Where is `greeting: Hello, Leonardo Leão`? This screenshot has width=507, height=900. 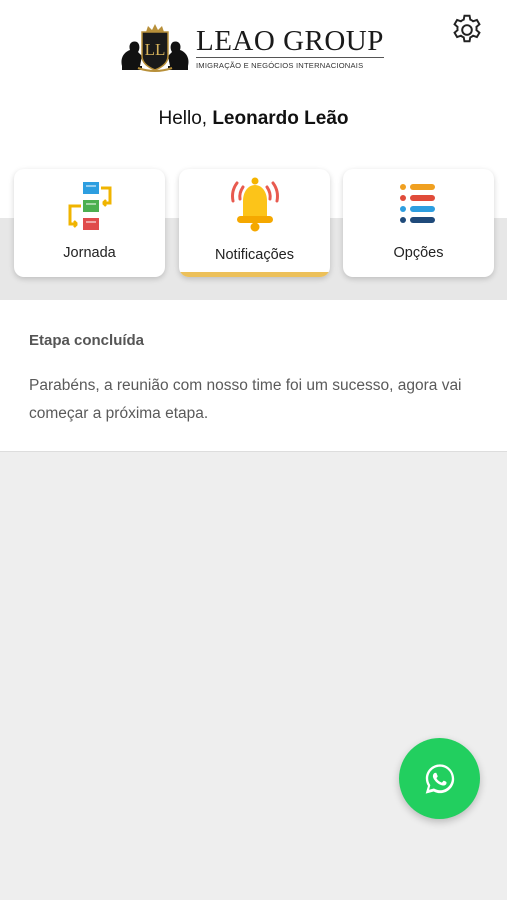 greeting: Hello, Leonardo Leão is located at coordinates (253, 119).